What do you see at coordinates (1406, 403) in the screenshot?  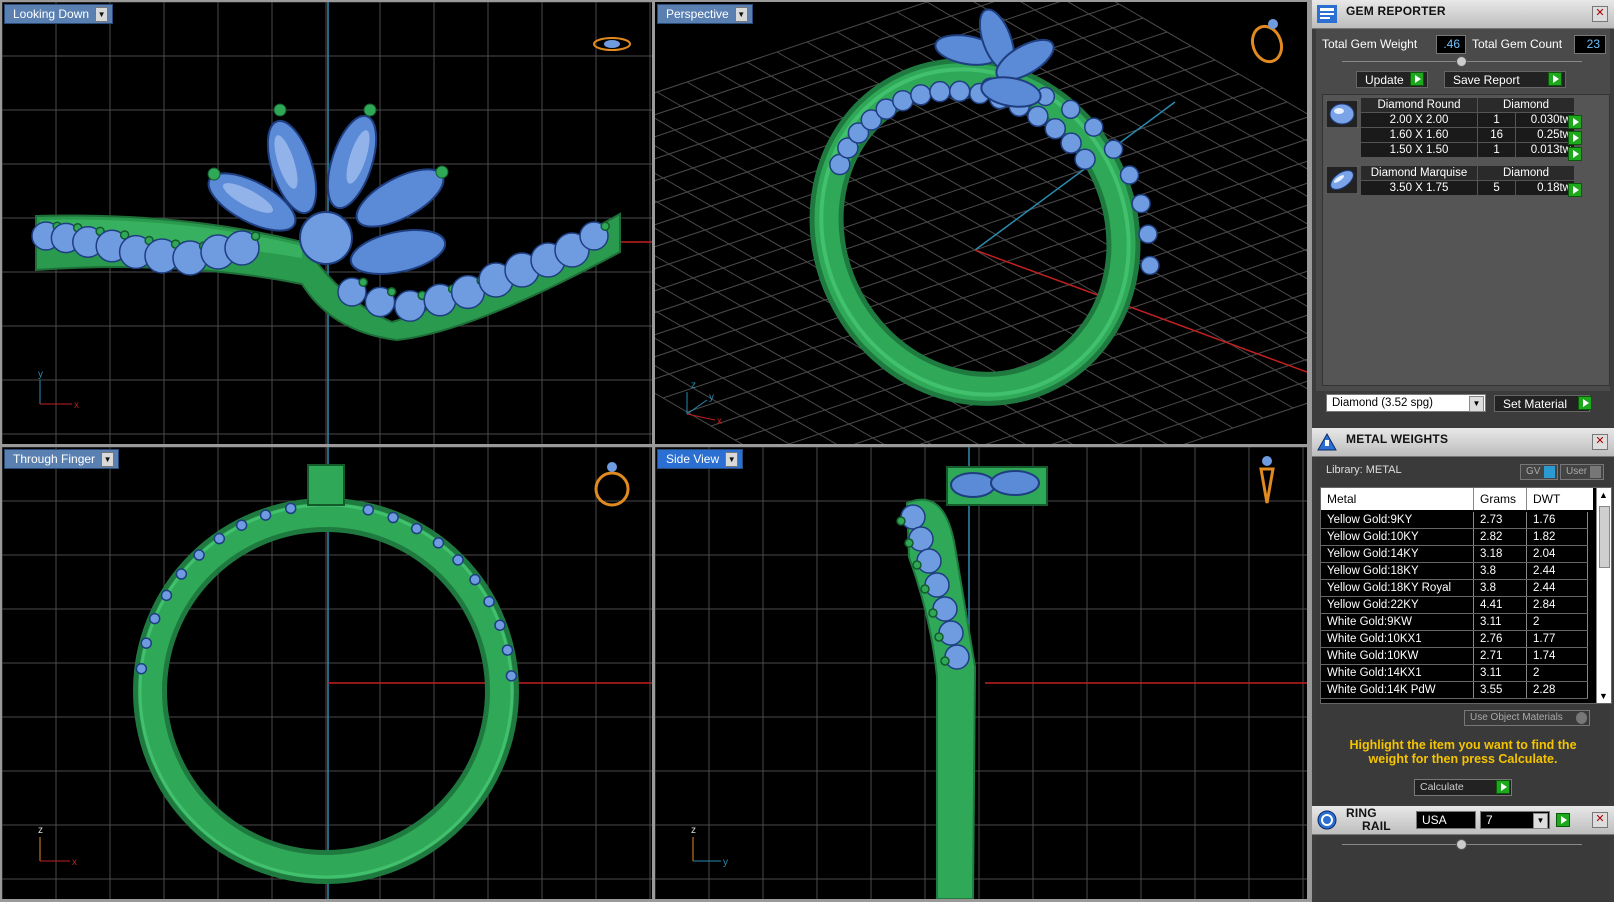 I see `material-select: Diamond (3.52 spg) ▼` at bounding box center [1406, 403].